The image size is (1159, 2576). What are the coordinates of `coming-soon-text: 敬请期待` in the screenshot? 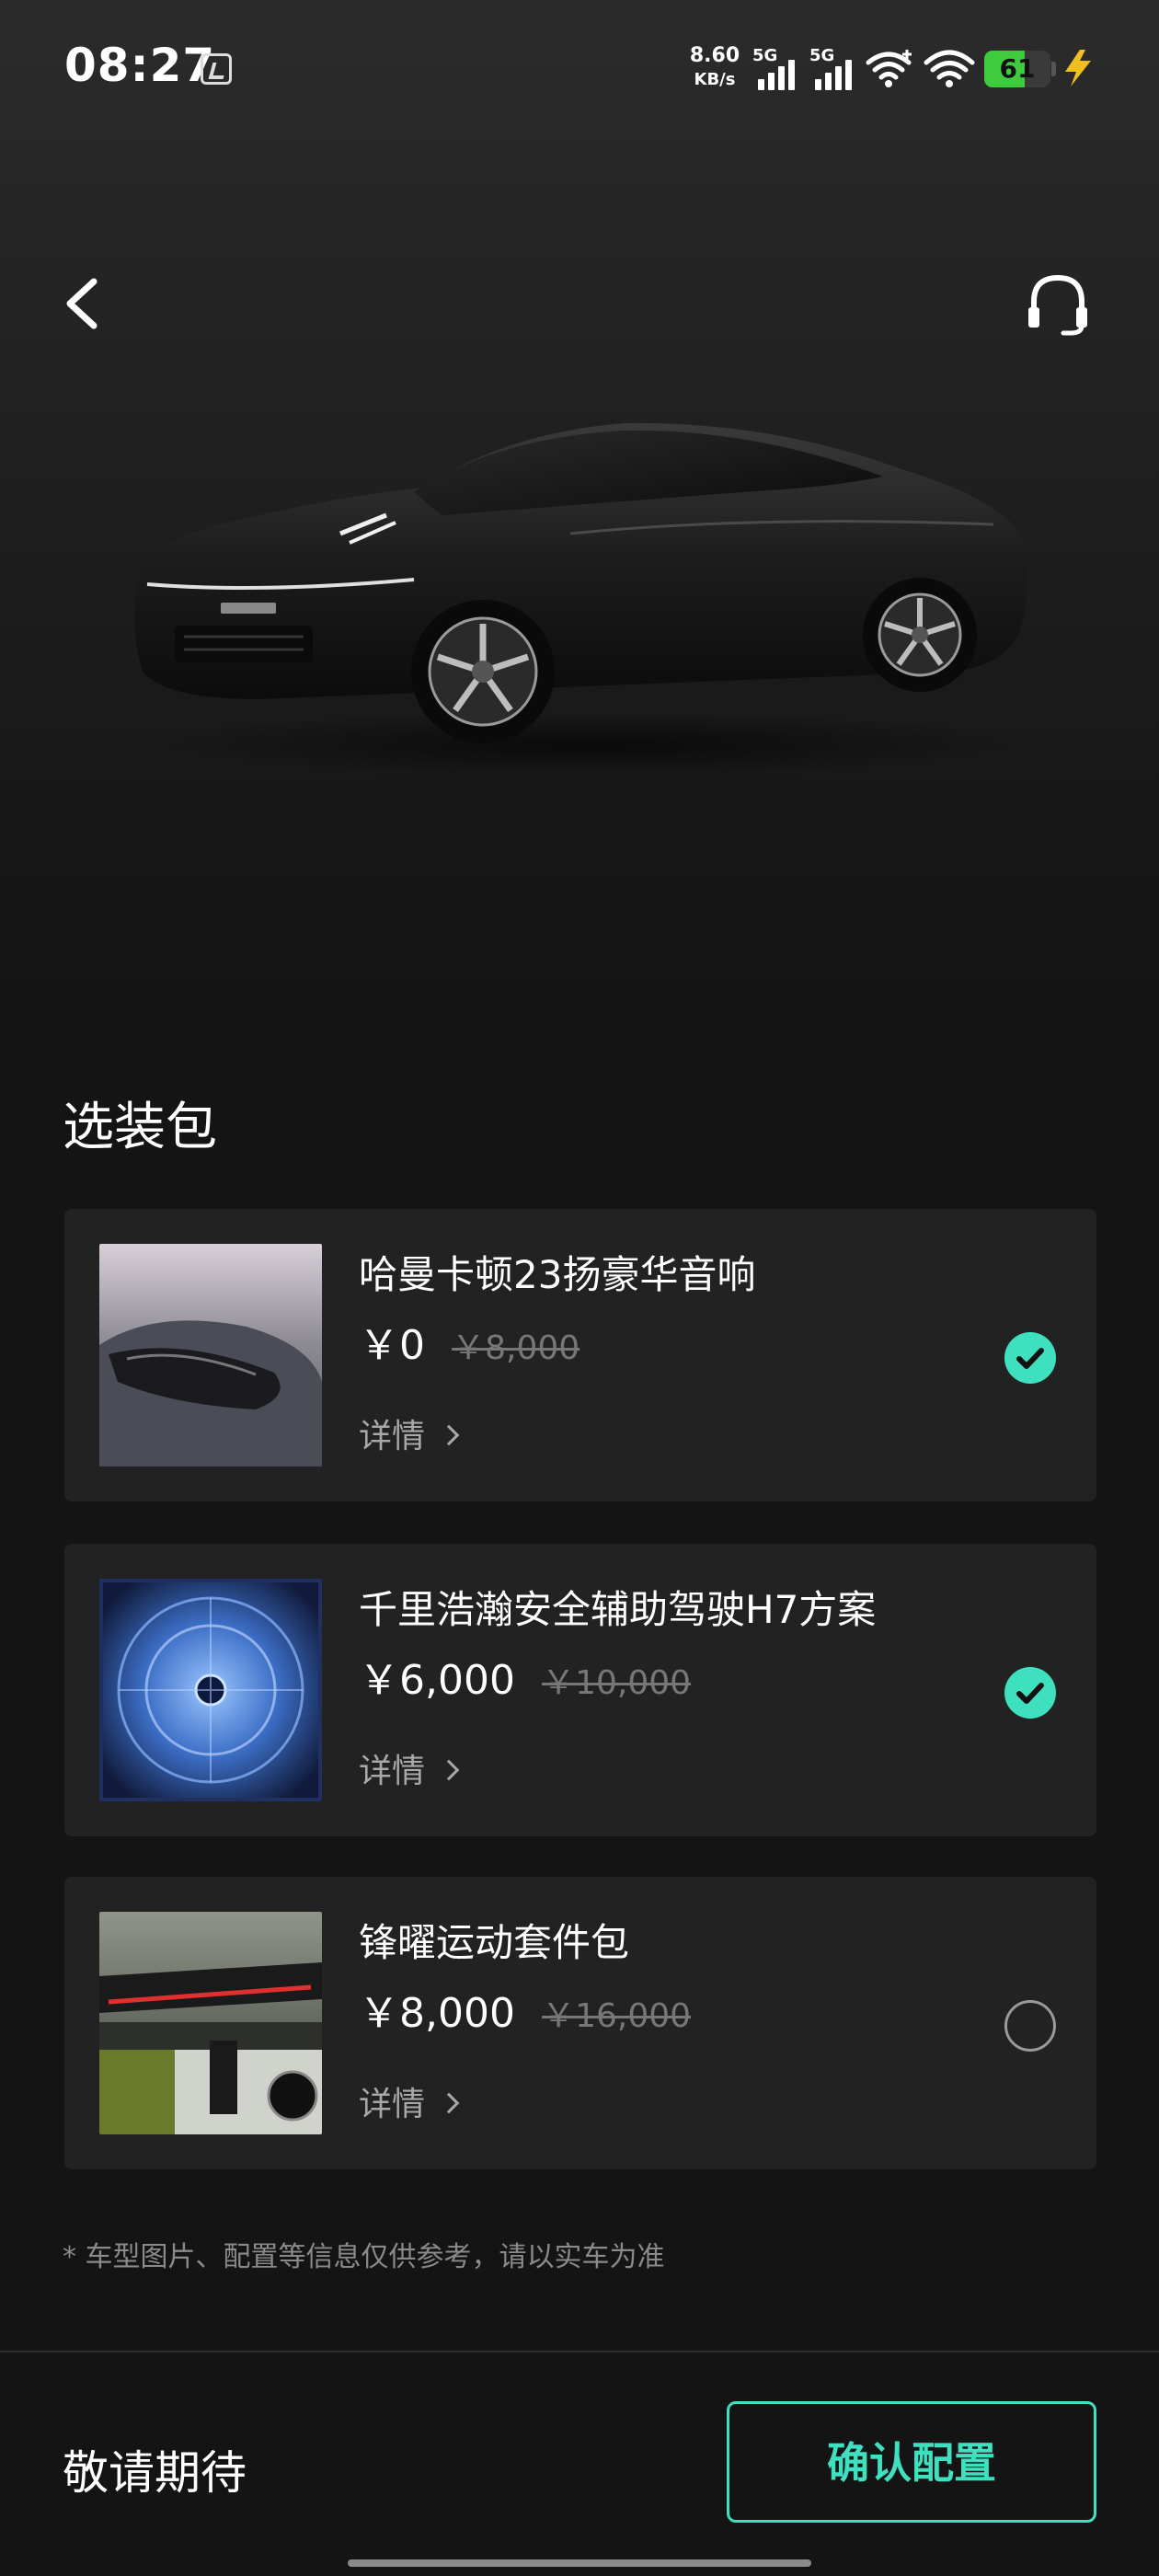 It's located at (155, 2473).